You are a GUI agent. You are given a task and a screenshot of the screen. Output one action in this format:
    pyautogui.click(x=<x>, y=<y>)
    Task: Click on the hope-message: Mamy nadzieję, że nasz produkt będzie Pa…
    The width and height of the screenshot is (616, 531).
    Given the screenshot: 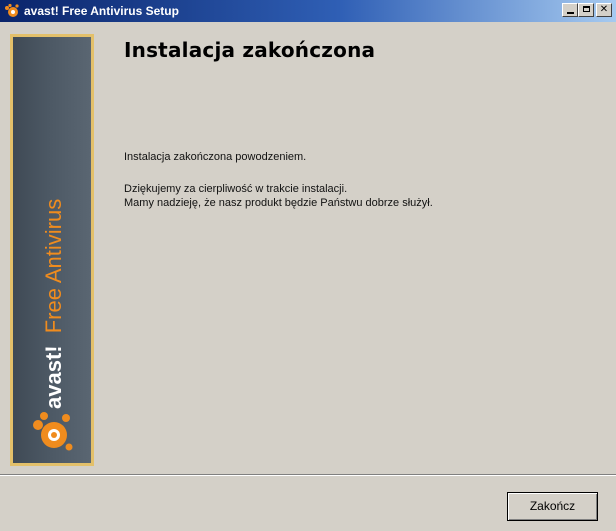 What is the action you would take?
    pyautogui.click(x=278, y=203)
    